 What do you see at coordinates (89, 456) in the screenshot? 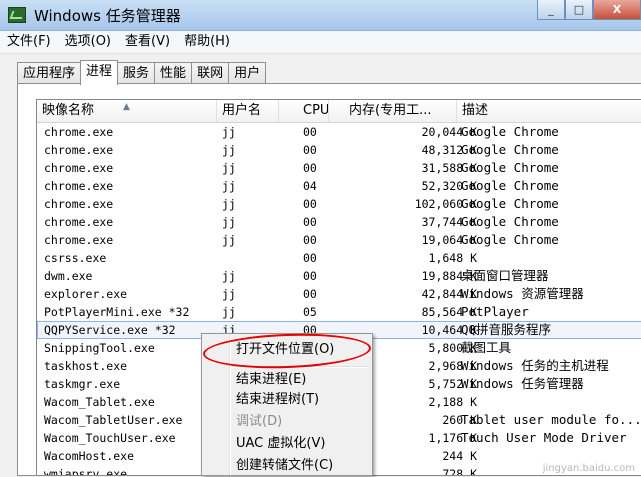
I see `process-name: WacomHost.exe` at bounding box center [89, 456].